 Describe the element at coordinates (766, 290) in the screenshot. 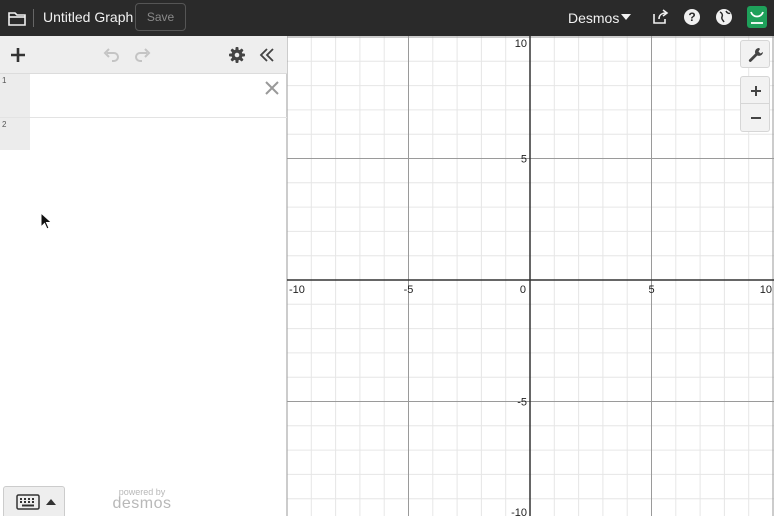

I see `x-tick-label: 10` at that location.